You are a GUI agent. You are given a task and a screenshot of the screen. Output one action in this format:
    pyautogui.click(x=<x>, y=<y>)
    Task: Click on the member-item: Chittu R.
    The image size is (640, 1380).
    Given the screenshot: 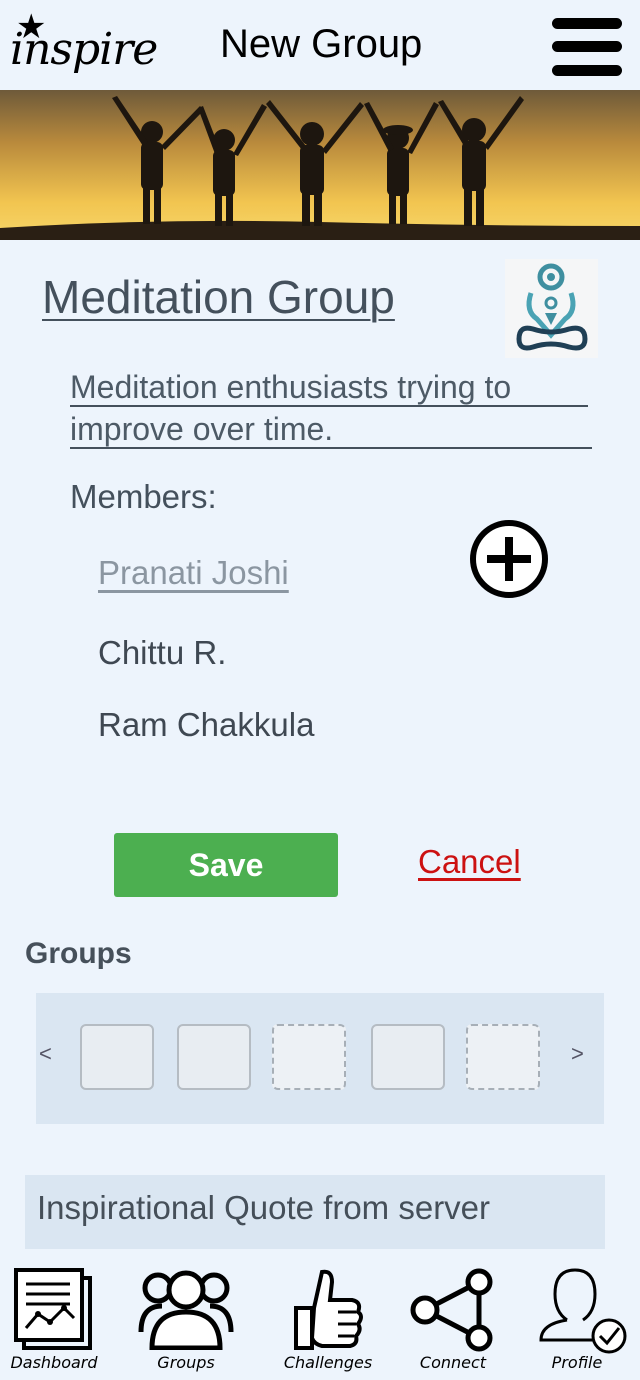 What is the action you would take?
    pyautogui.click(x=162, y=652)
    